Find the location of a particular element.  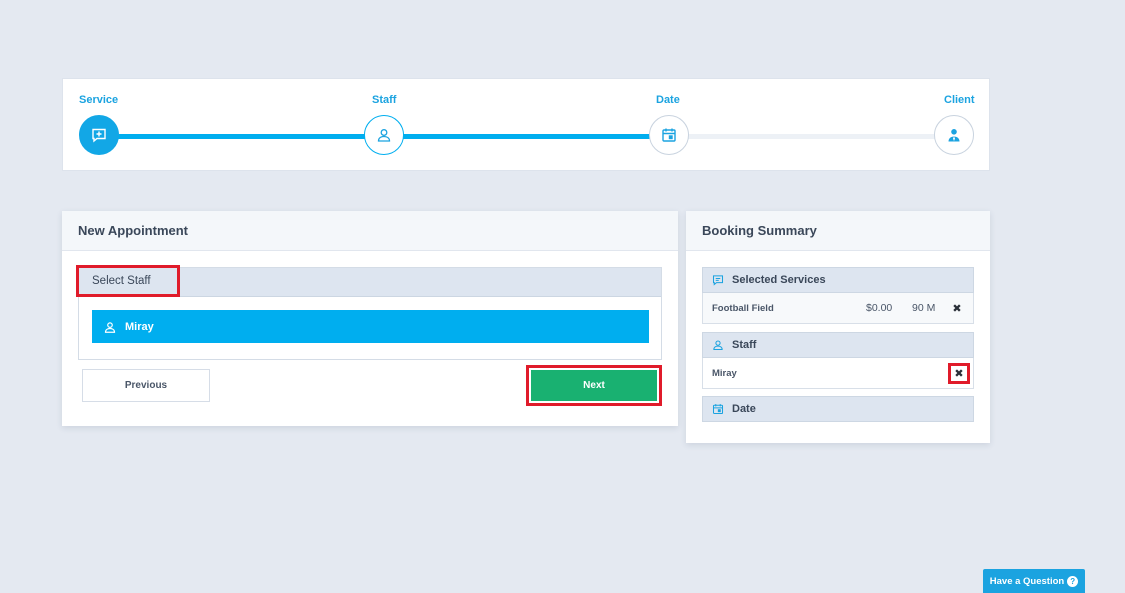

have-a-question-button: Have a Question ? is located at coordinates (1034, 581).